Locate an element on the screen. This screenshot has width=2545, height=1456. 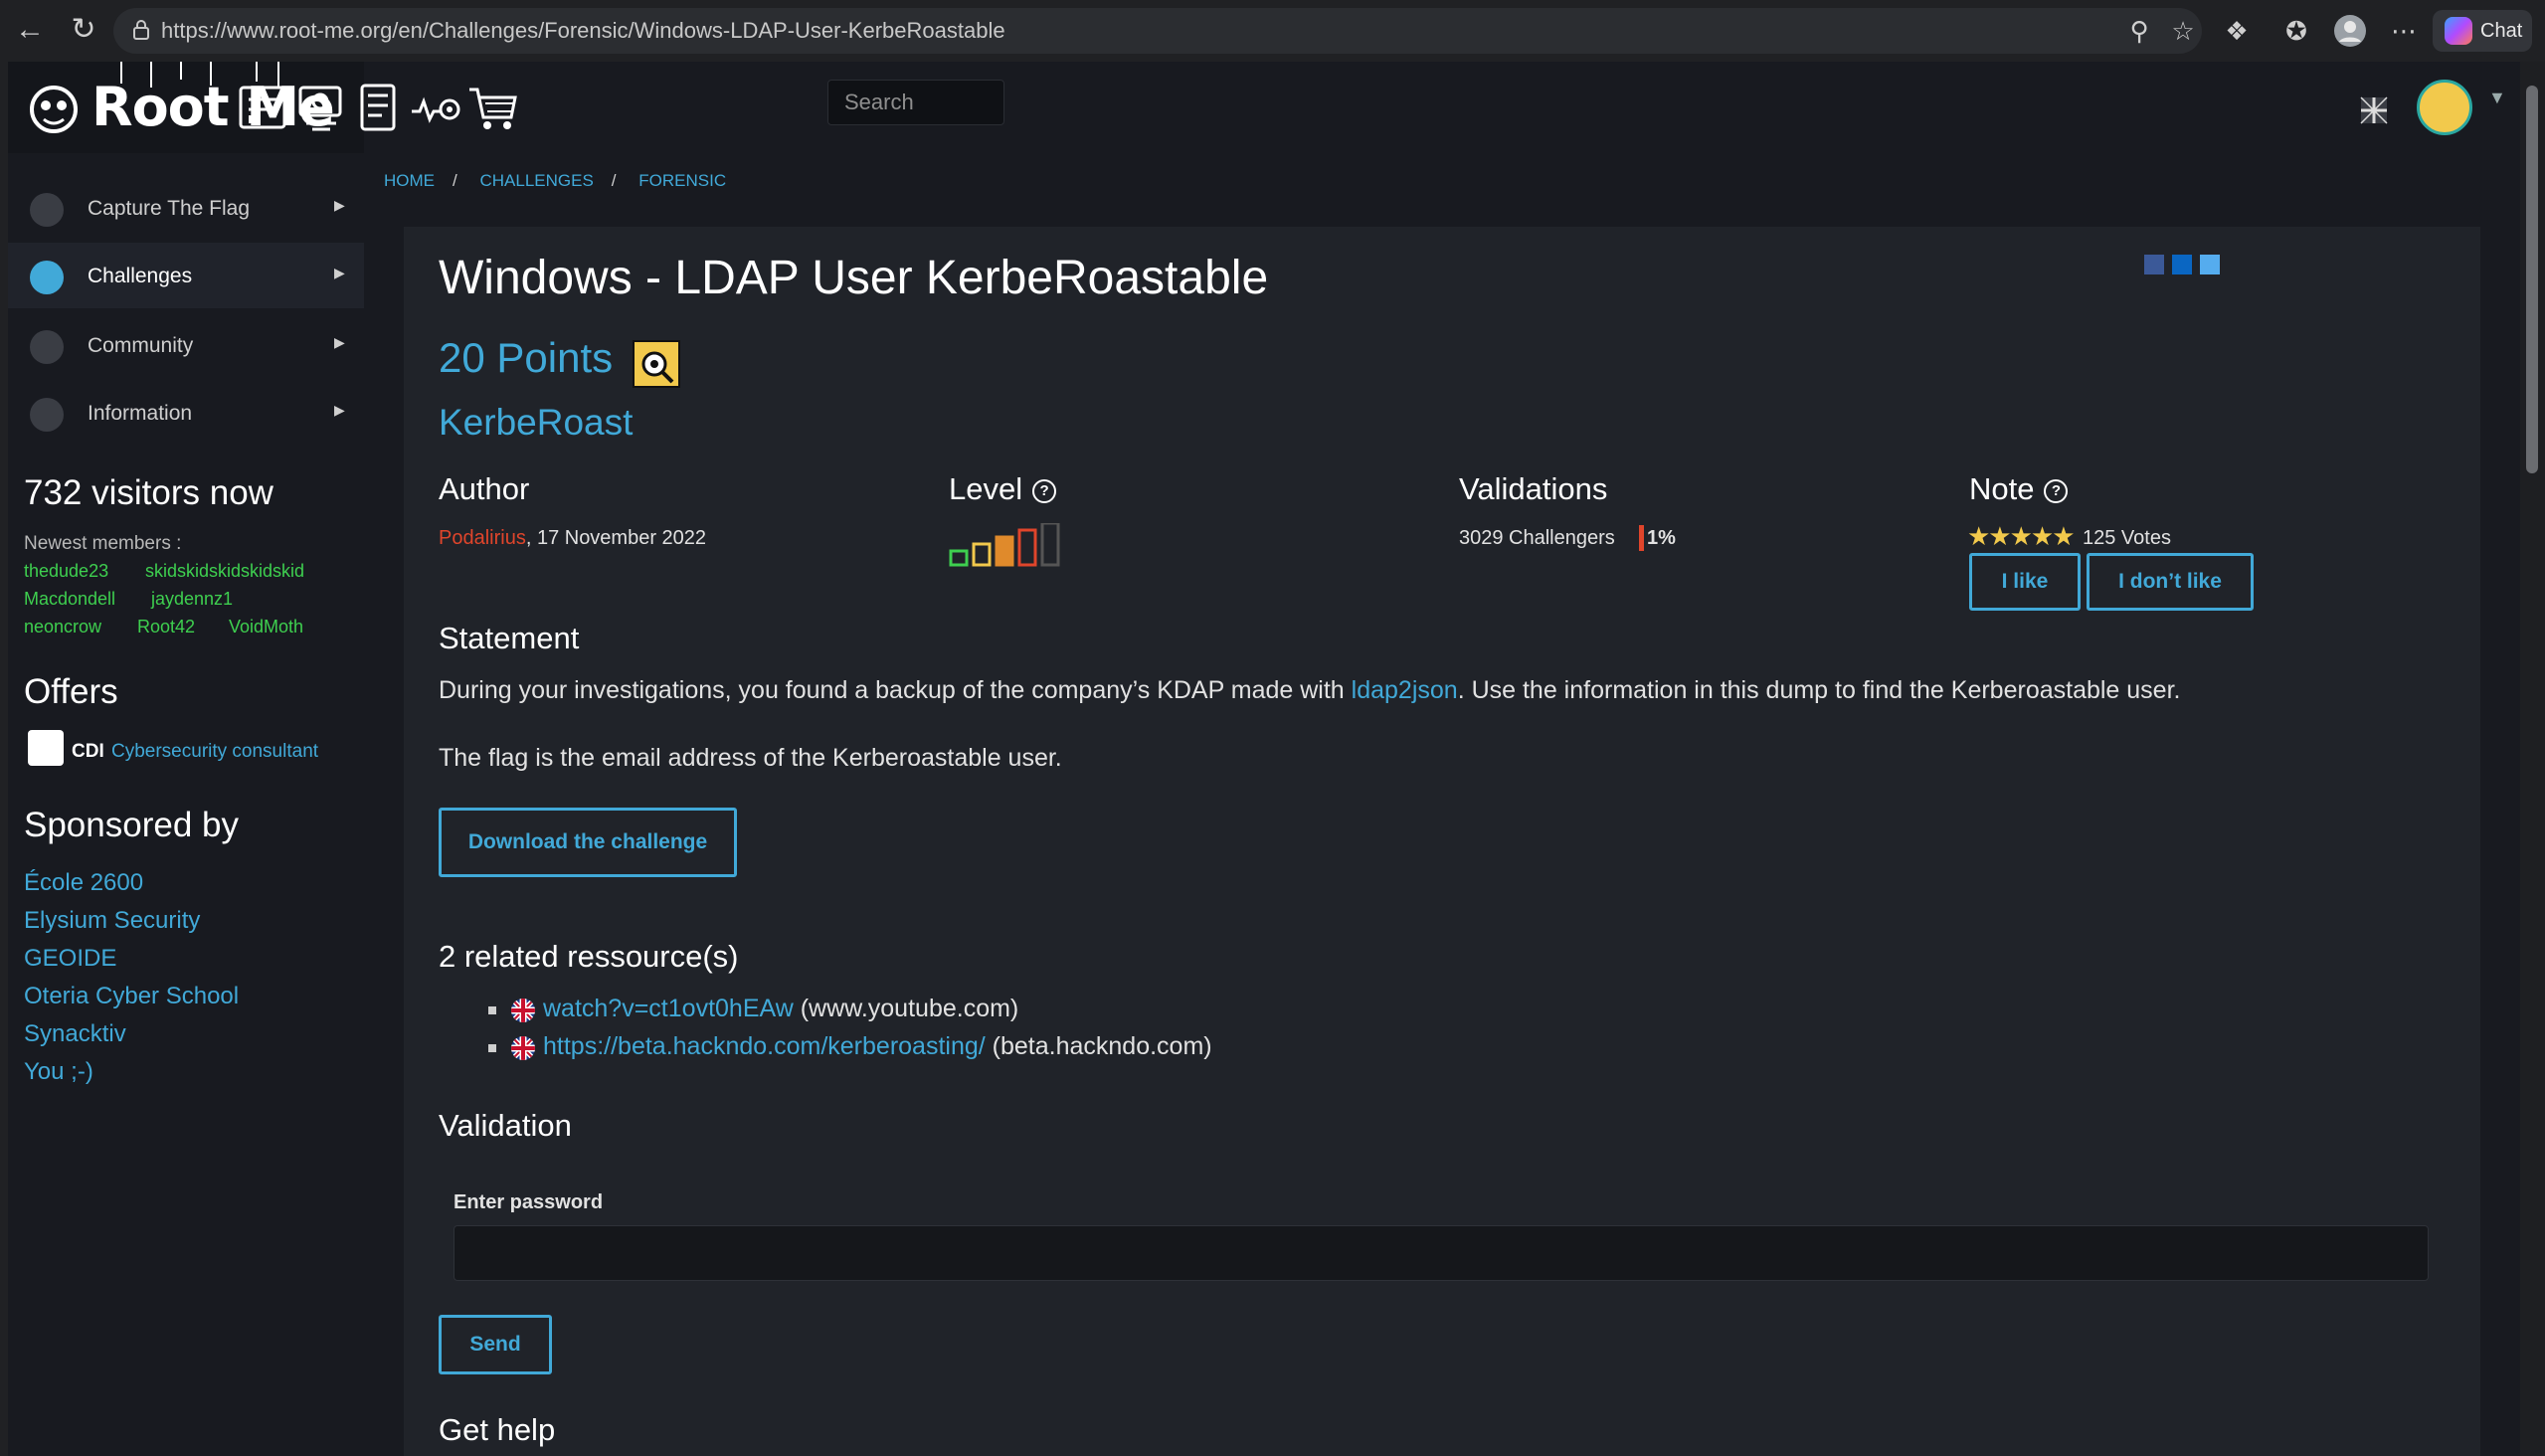
member-link: Root42 is located at coordinates (166, 627).